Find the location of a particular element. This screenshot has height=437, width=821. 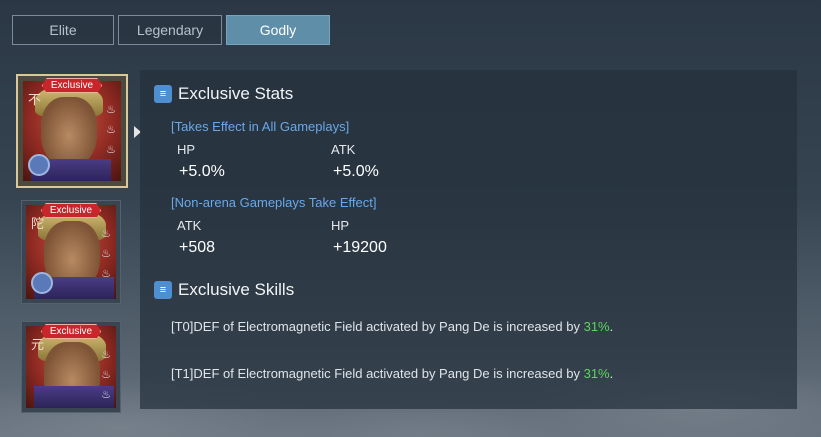

tab-legendary: Legendary is located at coordinates (170, 30).